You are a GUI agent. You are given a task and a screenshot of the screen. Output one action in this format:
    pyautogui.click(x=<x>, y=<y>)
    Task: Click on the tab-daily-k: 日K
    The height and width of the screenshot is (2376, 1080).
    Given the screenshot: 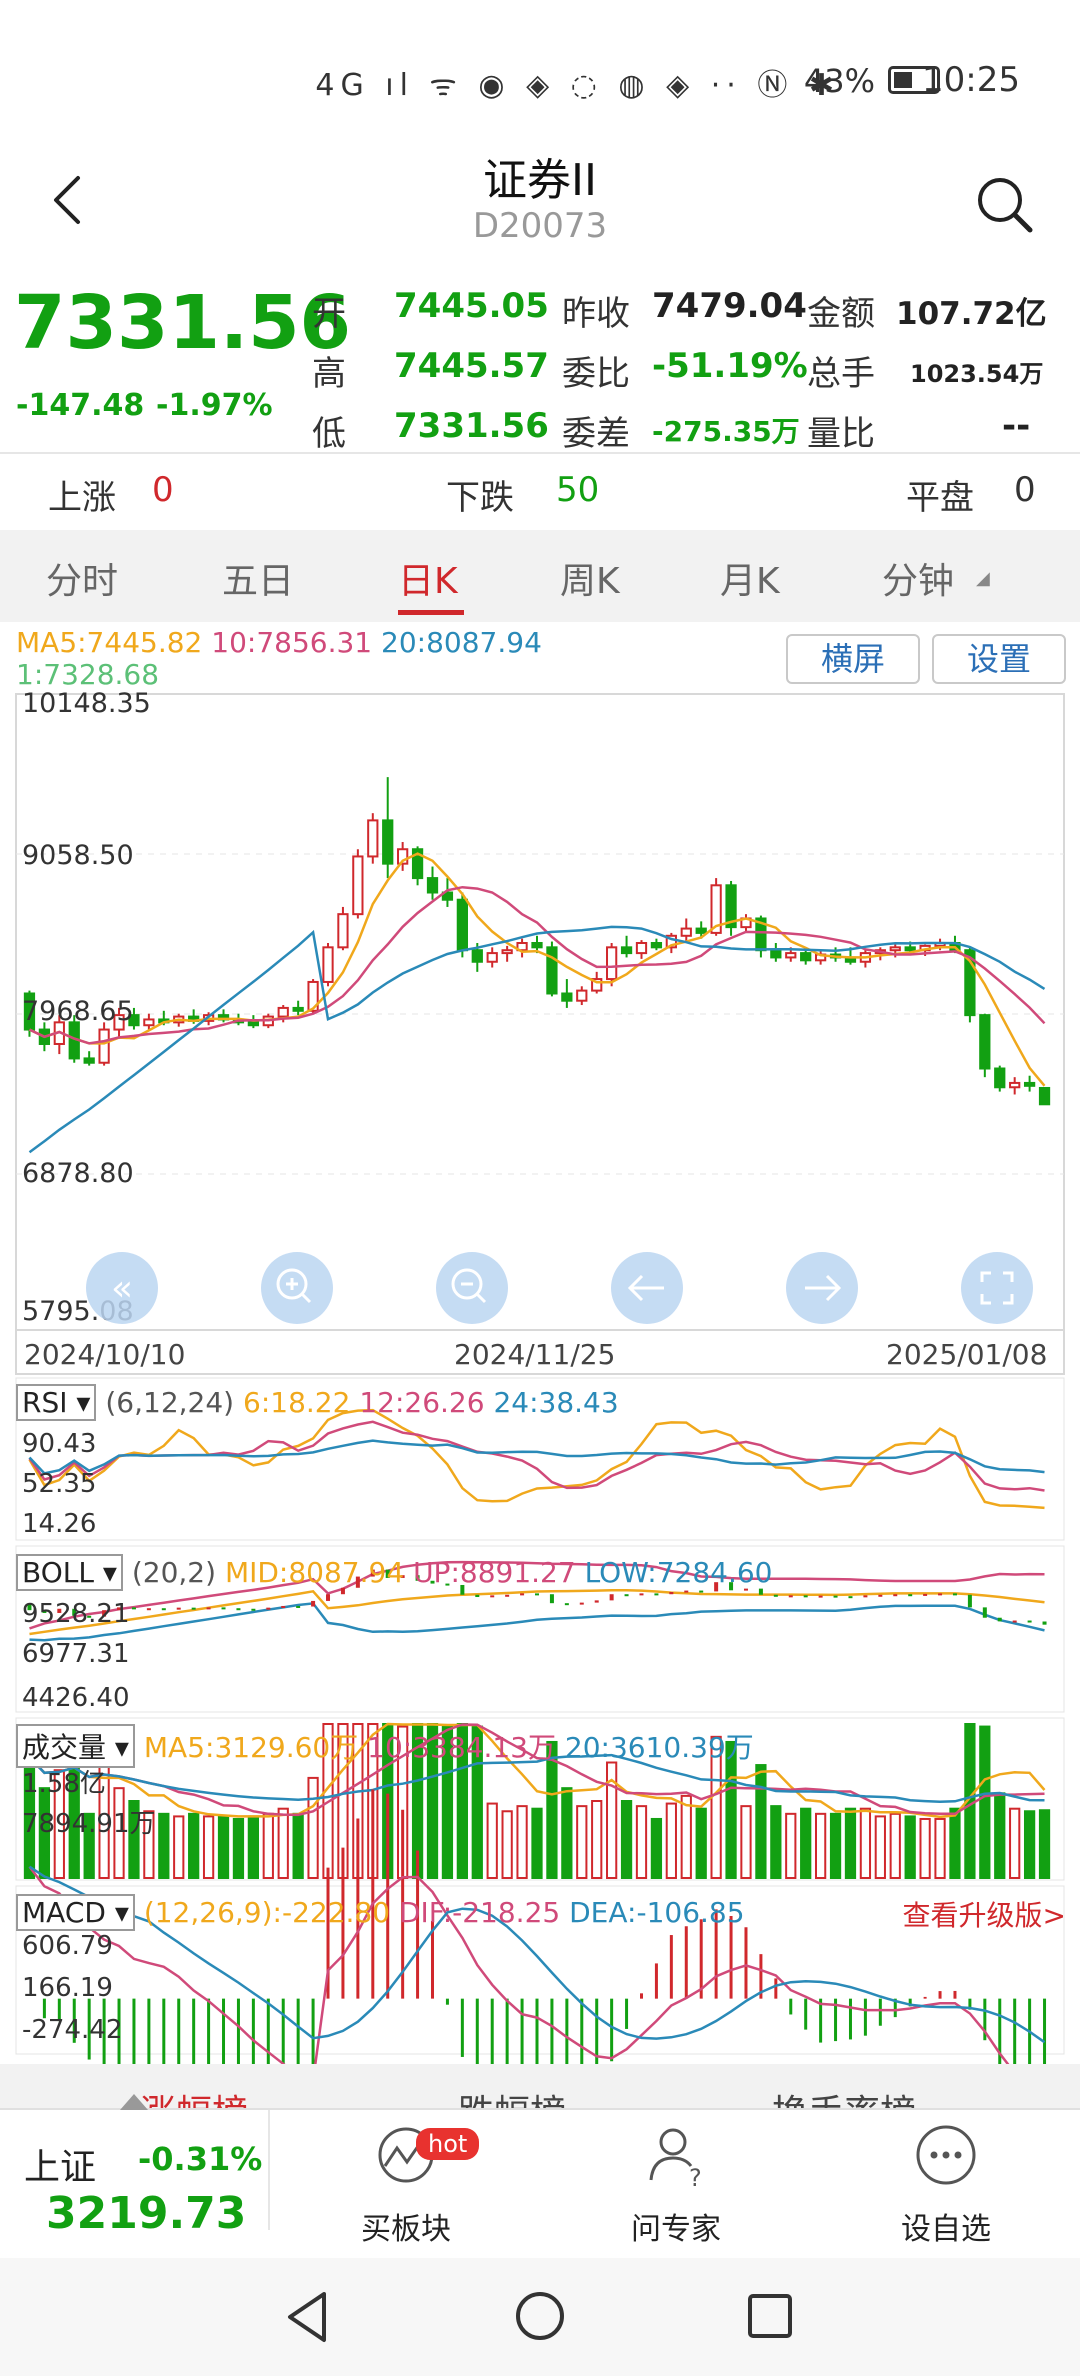 What is the action you would take?
    pyautogui.click(x=428, y=578)
    